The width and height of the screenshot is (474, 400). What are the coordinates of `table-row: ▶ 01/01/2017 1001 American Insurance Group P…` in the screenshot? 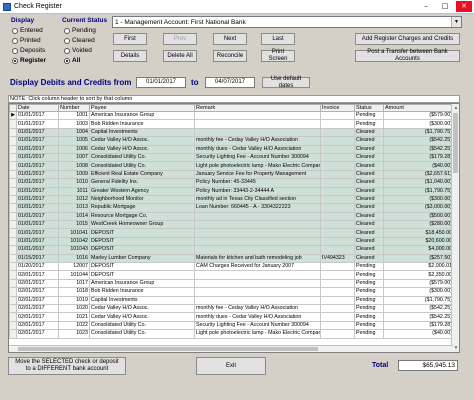 It's located at (231, 115).